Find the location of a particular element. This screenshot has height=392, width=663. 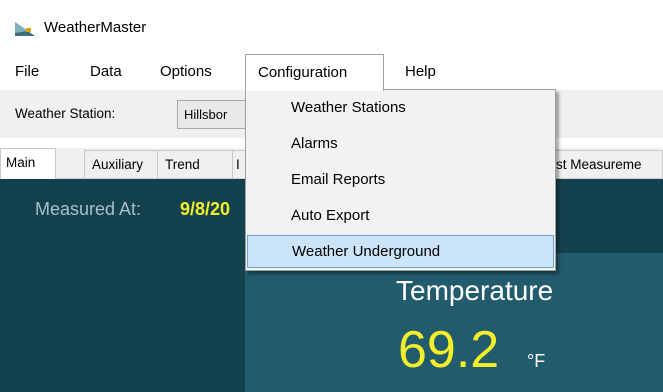

menu-item-weather-underground: Weather Underground is located at coordinates (400, 251).